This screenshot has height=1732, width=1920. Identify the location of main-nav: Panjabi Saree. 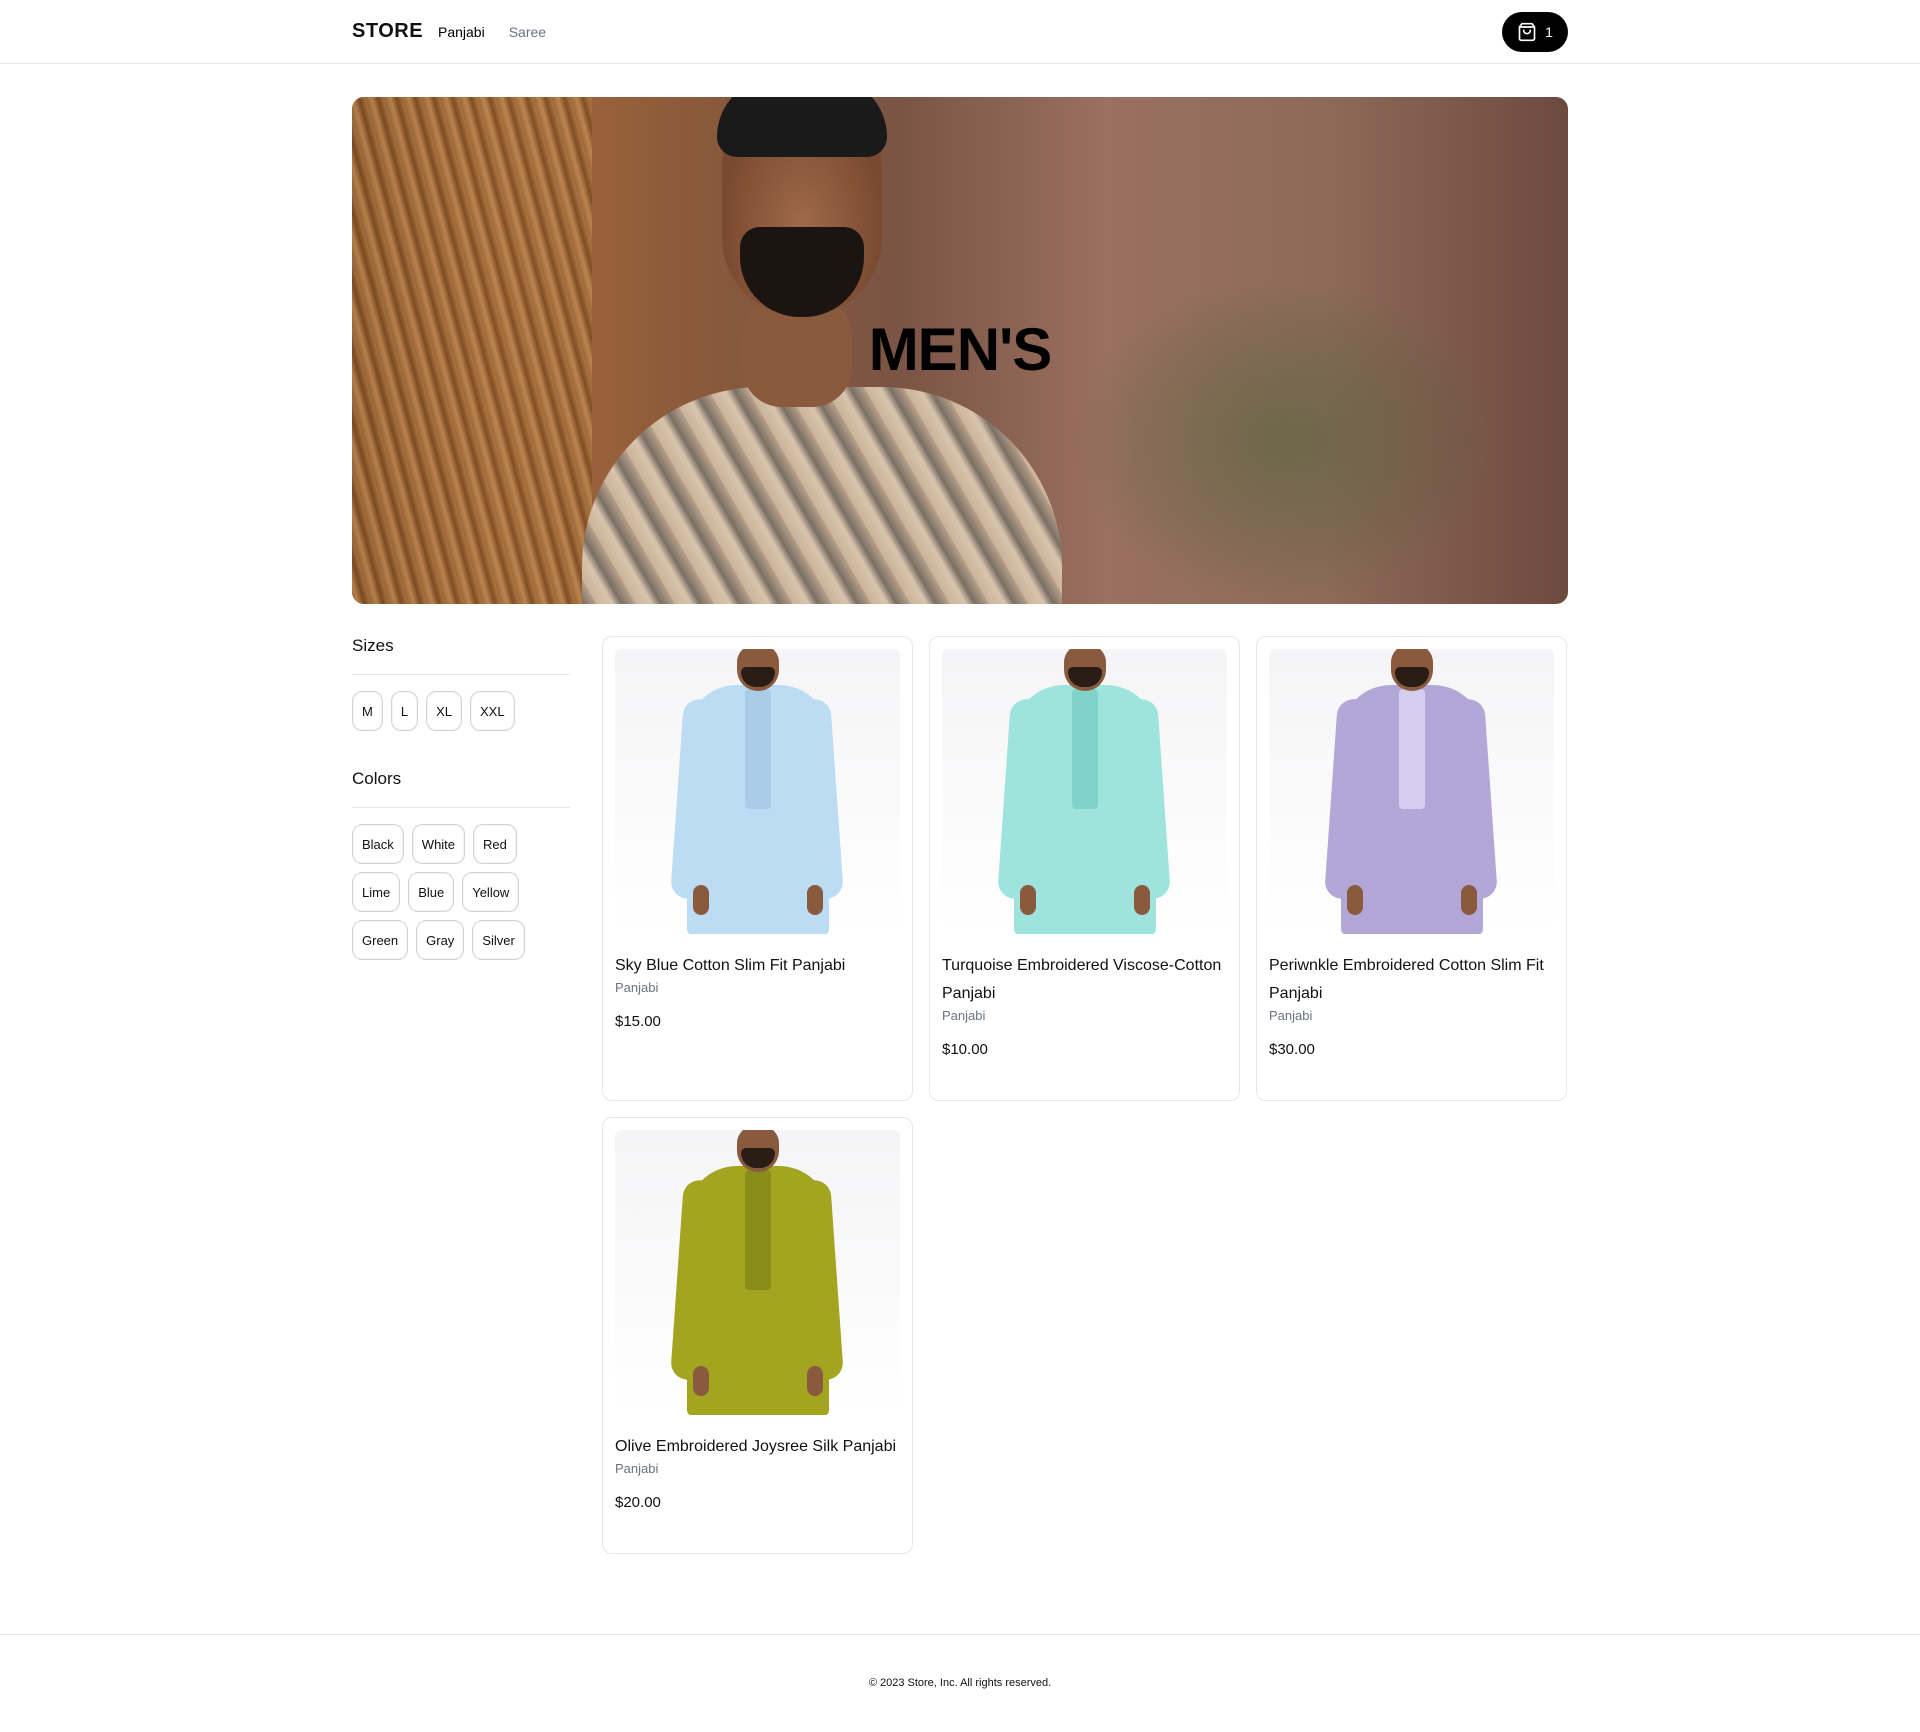
(492, 32).